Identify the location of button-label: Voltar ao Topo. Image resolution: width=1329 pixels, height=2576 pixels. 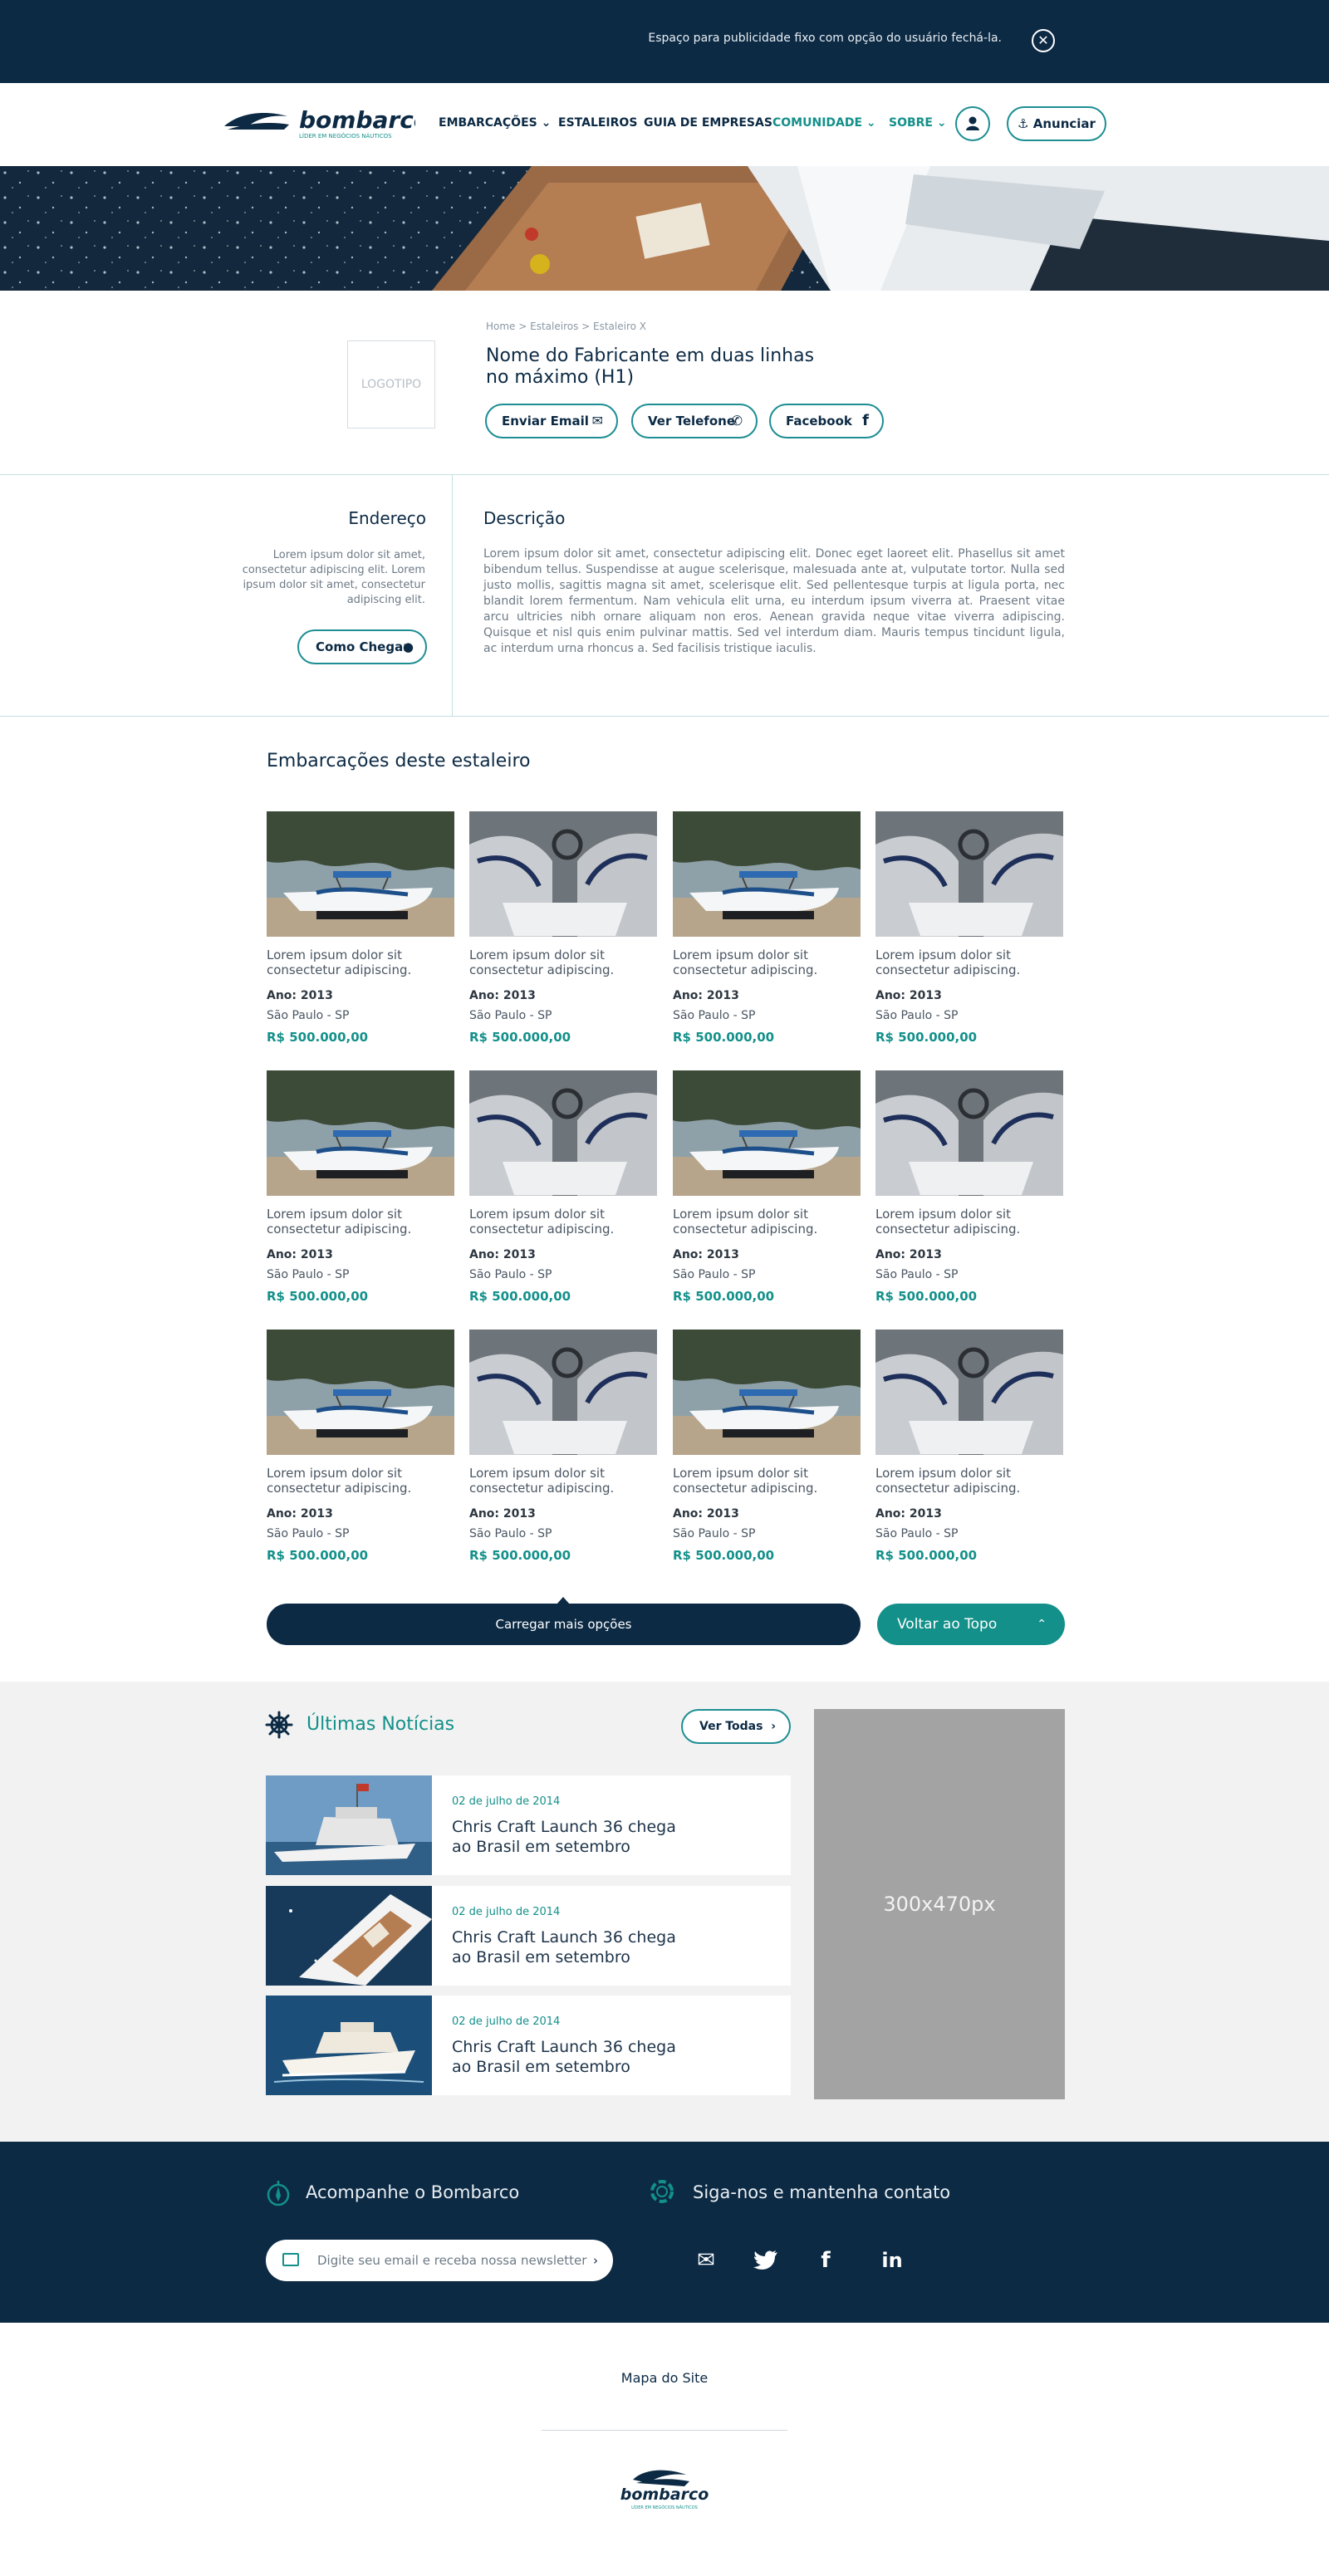
(947, 1624).